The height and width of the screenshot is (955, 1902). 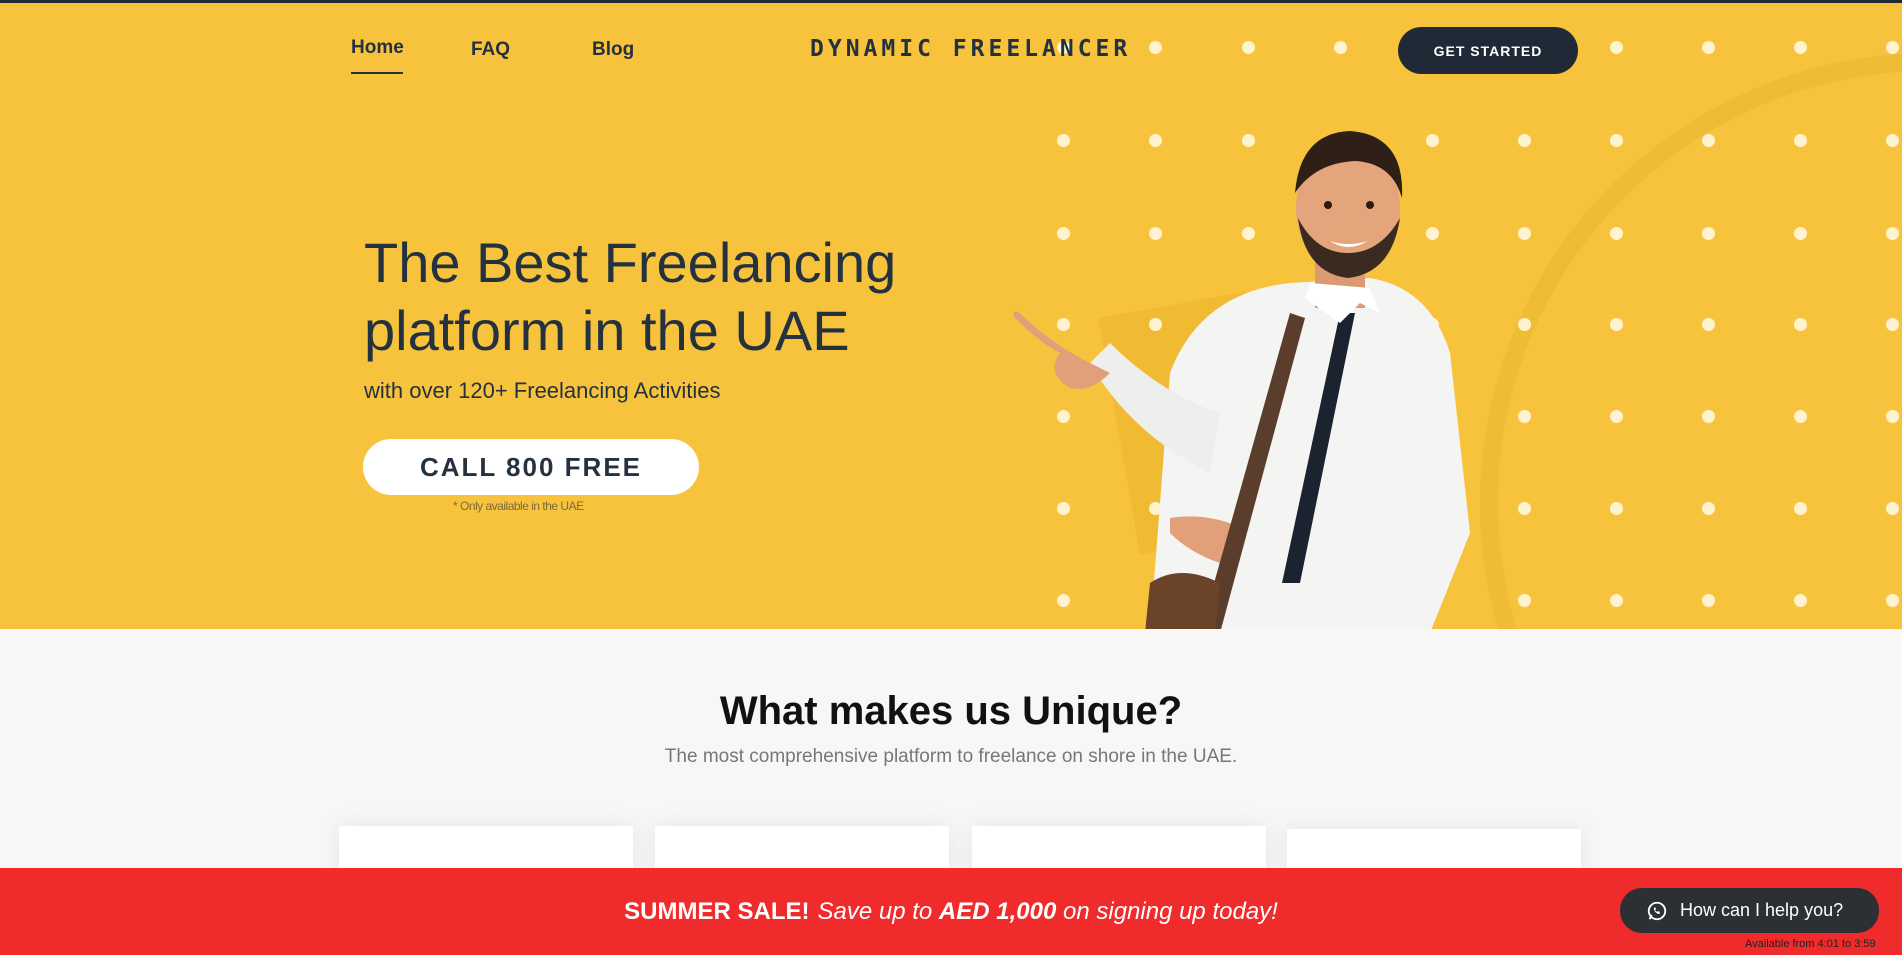 What do you see at coordinates (717, 911) in the screenshot?
I see `sale-prefix: SUMMER SALE!` at bounding box center [717, 911].